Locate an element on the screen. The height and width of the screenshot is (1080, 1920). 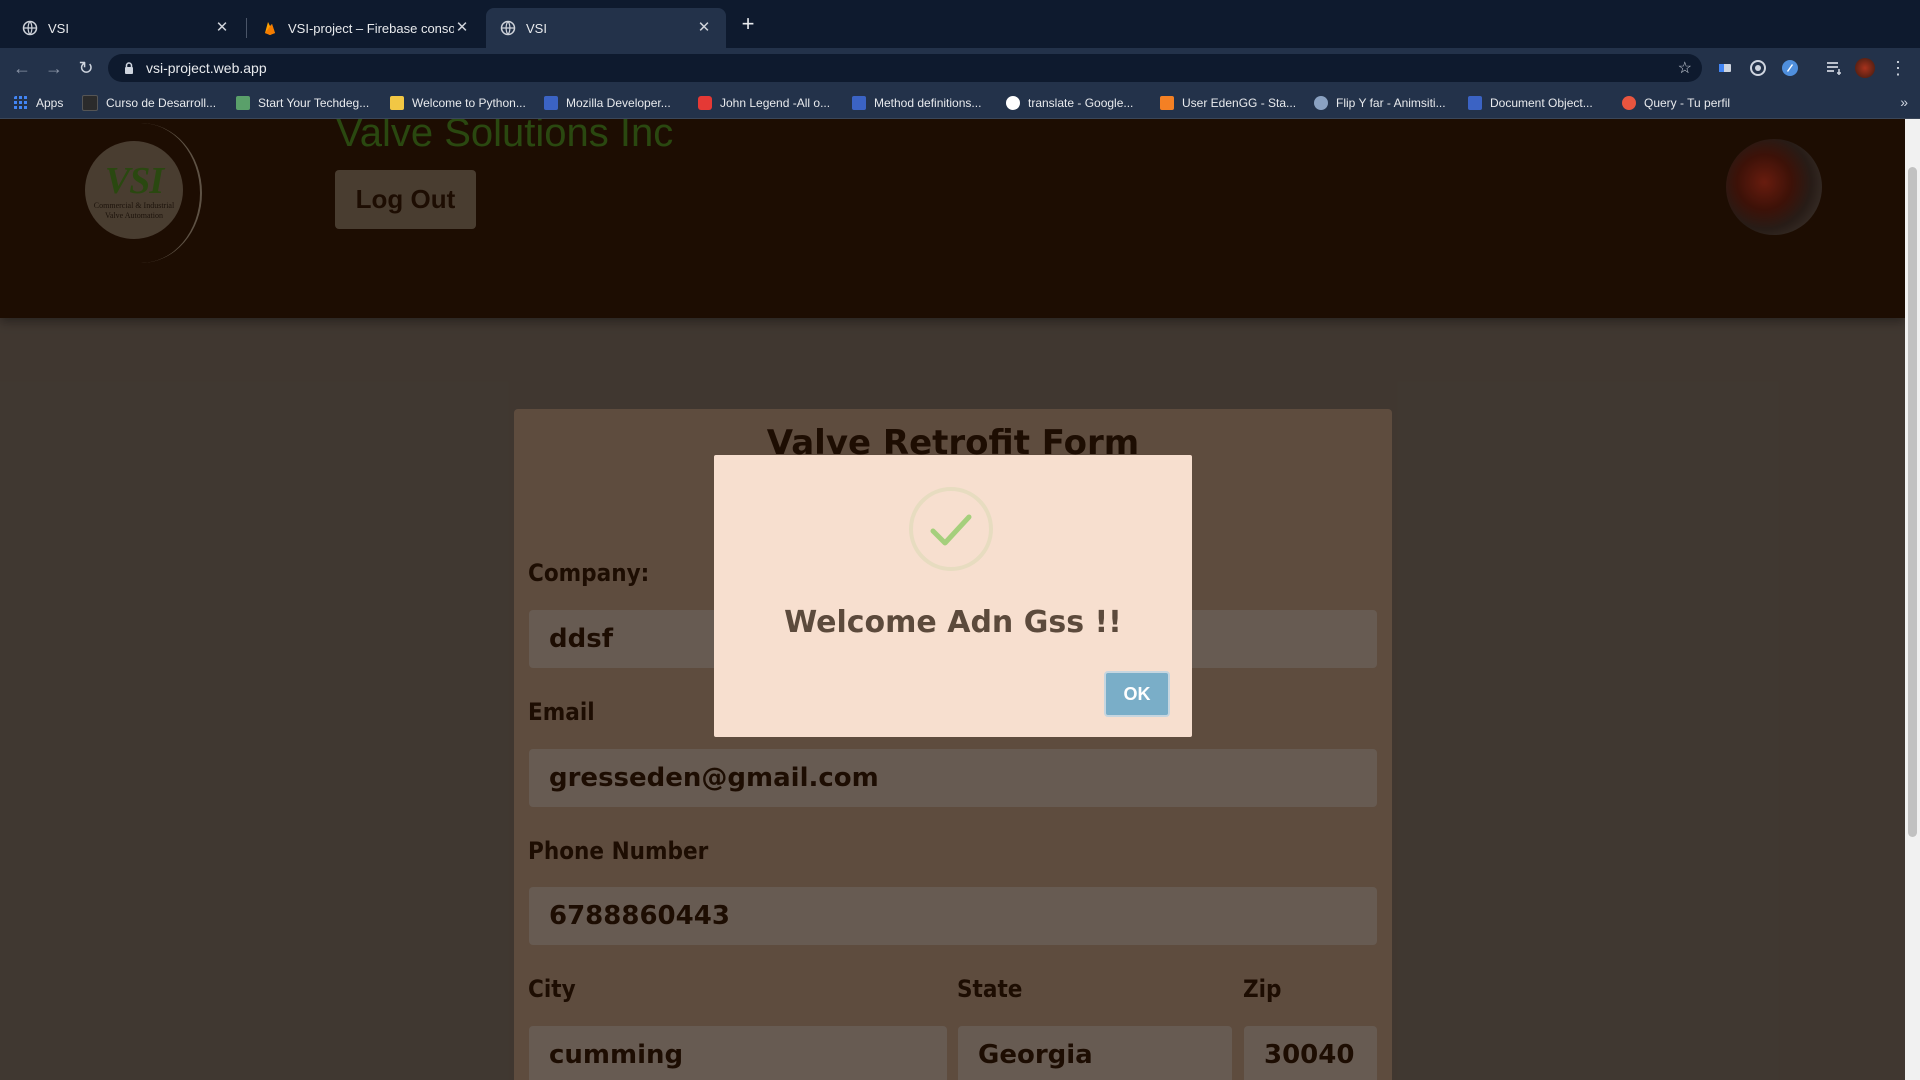
lock-icon is located at coordinates (129, 68).